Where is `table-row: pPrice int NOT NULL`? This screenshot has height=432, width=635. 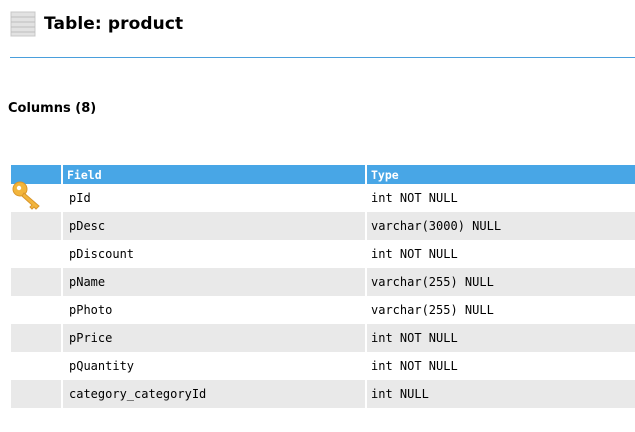 table-row: pPrice int NOT NULL is located at coordinates (323, 338).